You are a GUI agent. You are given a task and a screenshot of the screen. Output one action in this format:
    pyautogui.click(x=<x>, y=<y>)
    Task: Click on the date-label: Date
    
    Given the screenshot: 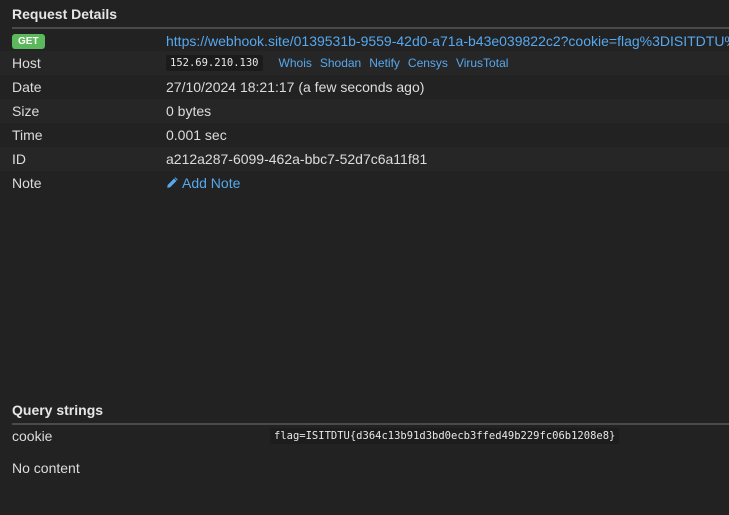 What is the action you would take?
    pyautogui.click(x=27, y=87)
    